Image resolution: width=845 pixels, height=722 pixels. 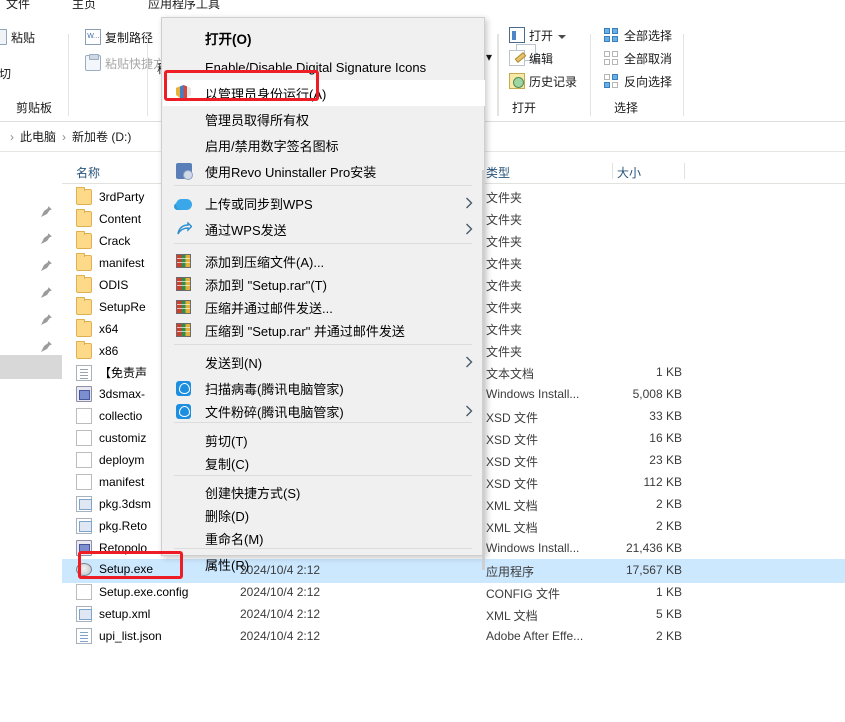 I want to click on menu-item-label: 使用Revo Uninstaller Pro安装, so click(x=291, y=172).